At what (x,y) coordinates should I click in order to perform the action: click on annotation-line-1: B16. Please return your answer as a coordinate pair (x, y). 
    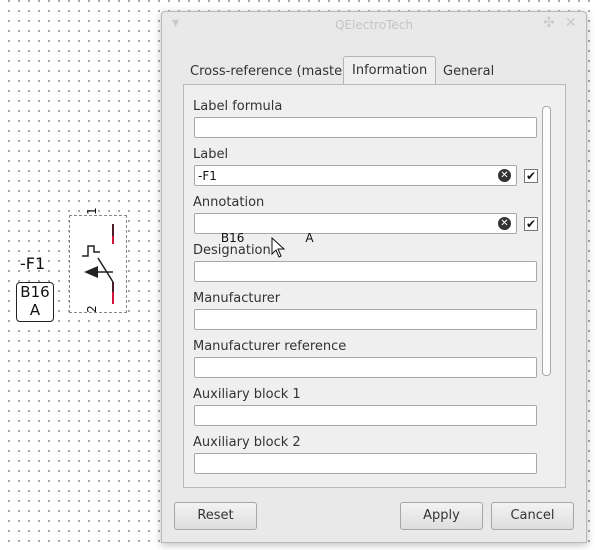
    Looking at the image, I should click on (35, 292).